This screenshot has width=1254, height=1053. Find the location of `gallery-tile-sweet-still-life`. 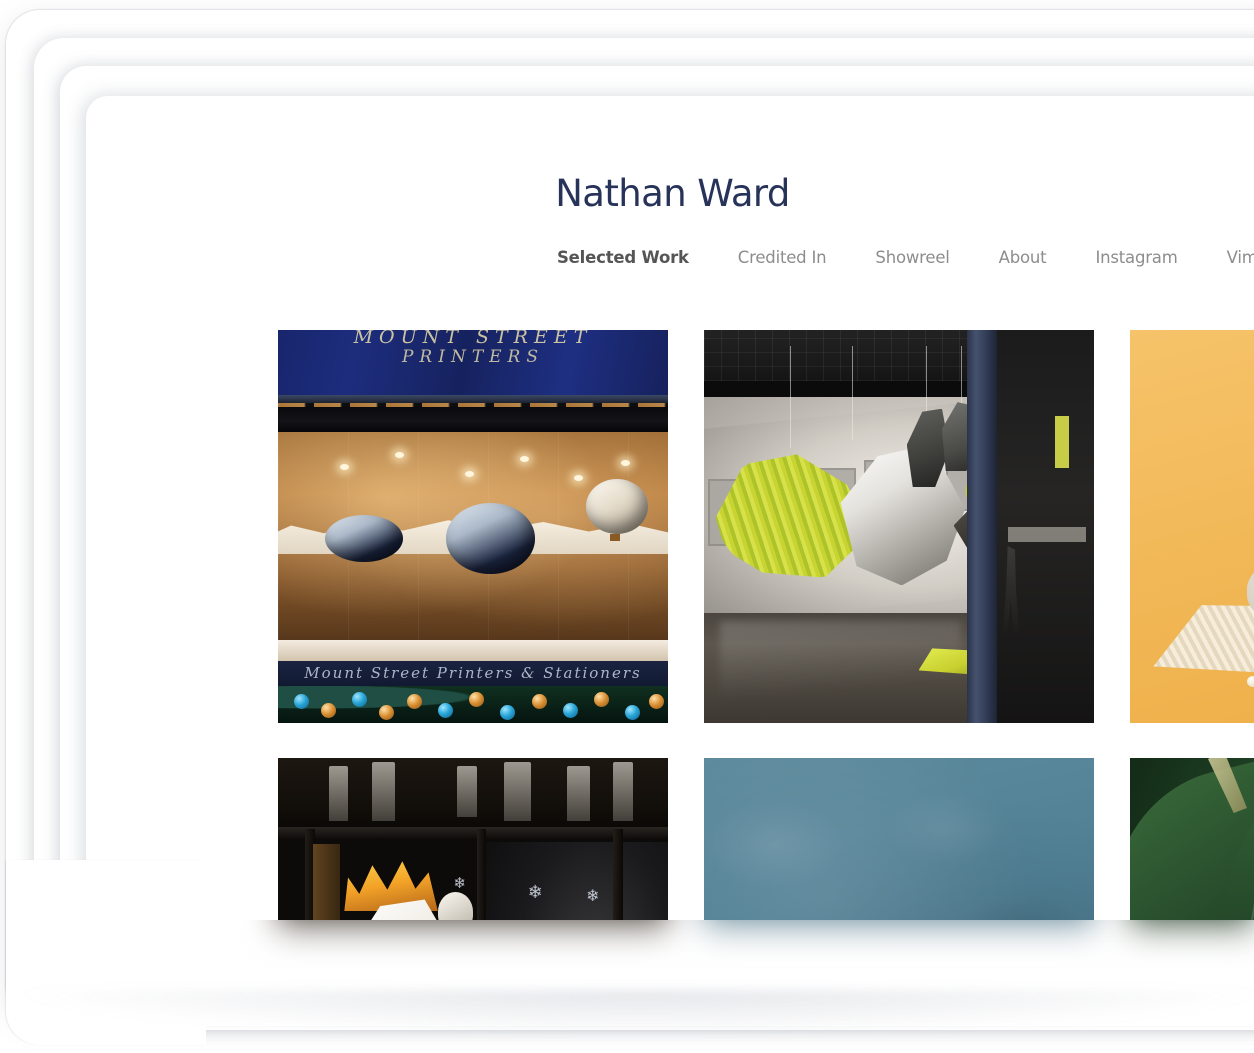

gallery-tile-sweet-still-life is located at coordinates (1192, 526).